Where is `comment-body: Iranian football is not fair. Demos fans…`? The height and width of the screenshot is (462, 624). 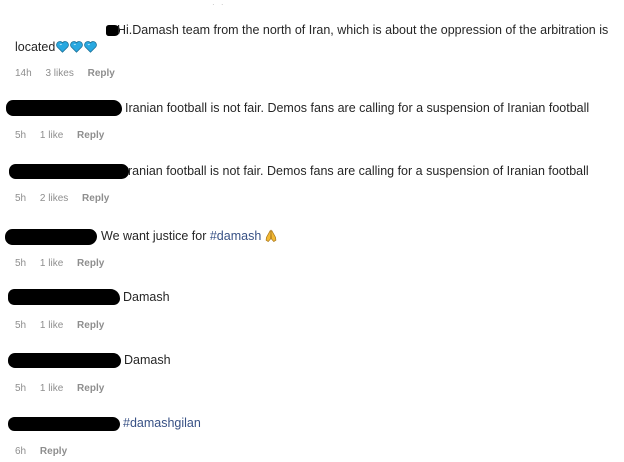 comment-body: Iranian football is not fair. Demos fans… is located at coordinates (312, 108).